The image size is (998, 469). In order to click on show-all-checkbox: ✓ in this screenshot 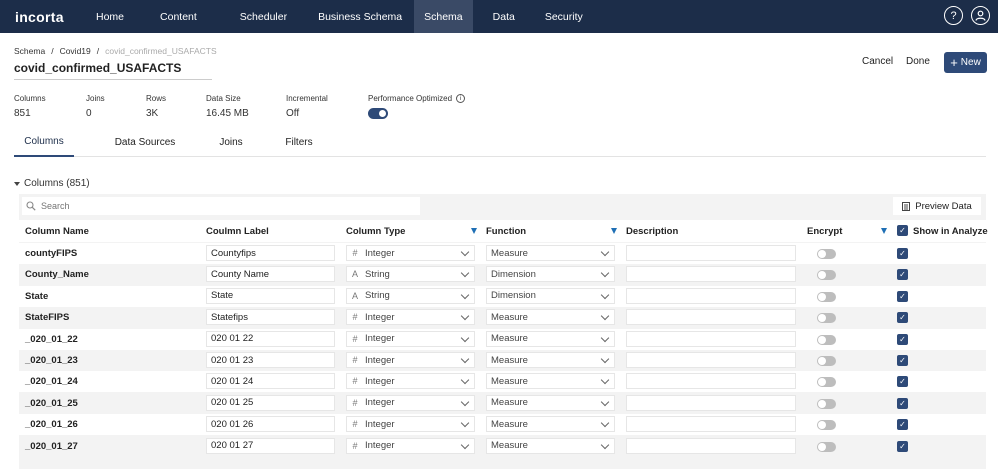, I will do `click(902, 230)`.